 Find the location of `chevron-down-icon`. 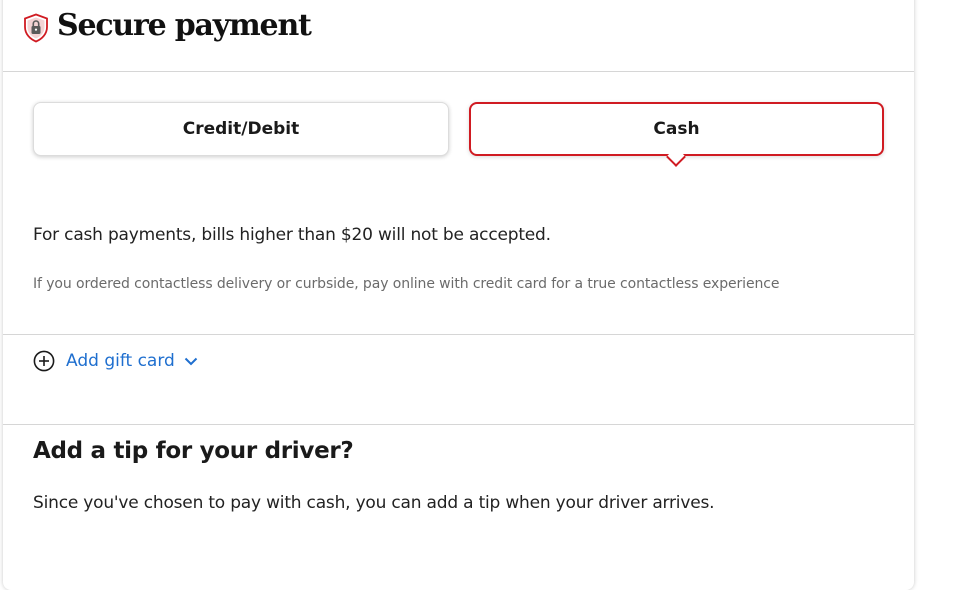

chevron-down-icon is located at coordinates (191, 361).